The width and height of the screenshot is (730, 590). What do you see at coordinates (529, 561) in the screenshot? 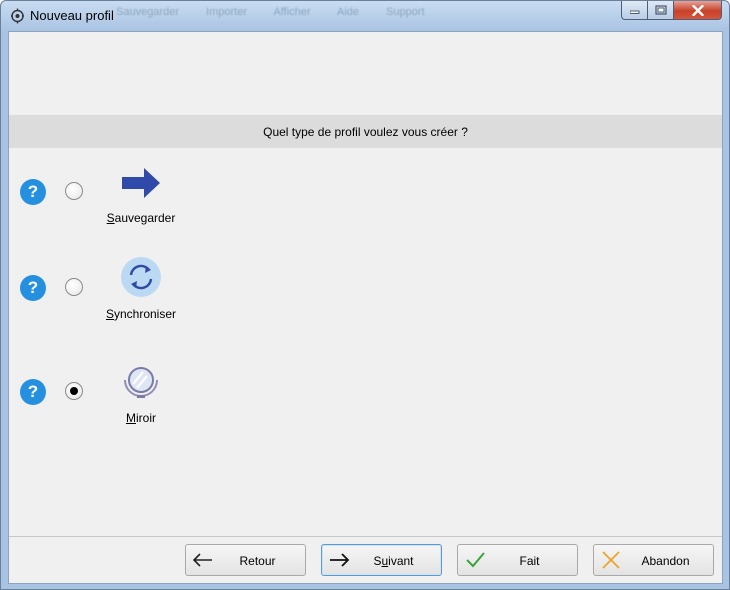
I see `done-label: Fait` at bounding box center [529, 561].